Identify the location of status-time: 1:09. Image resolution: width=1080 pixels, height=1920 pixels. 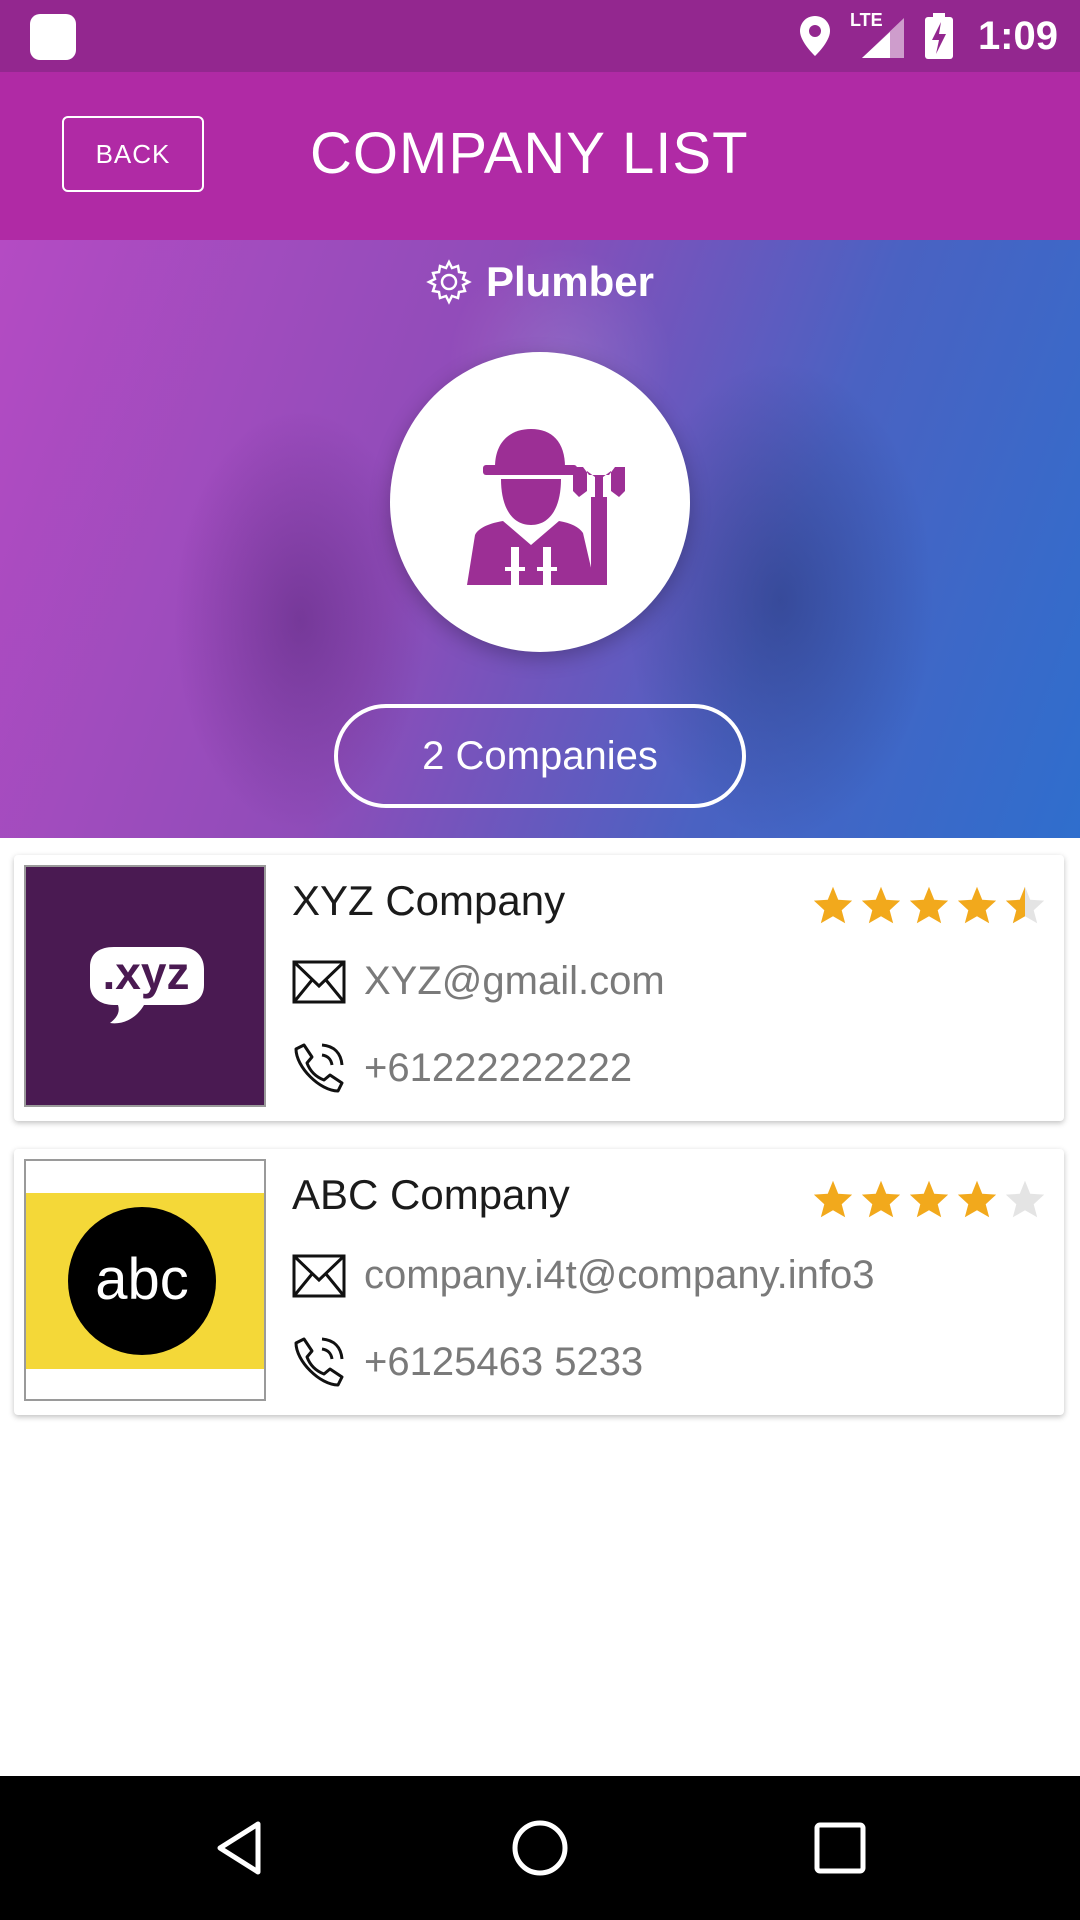
(1017, 35).